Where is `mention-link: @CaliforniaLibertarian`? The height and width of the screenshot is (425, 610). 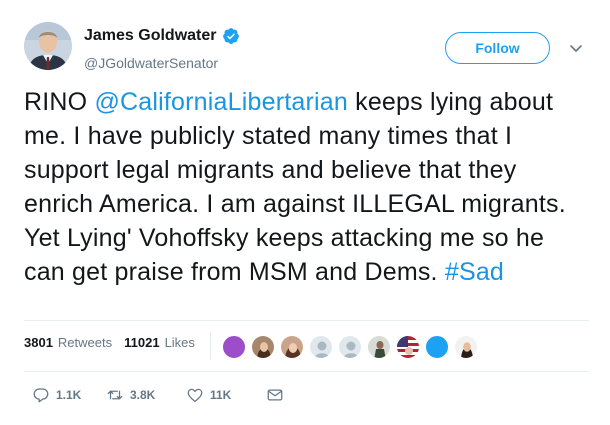 mention-link: @CaliforniaLibertarian is located at coordinates (221, 102).